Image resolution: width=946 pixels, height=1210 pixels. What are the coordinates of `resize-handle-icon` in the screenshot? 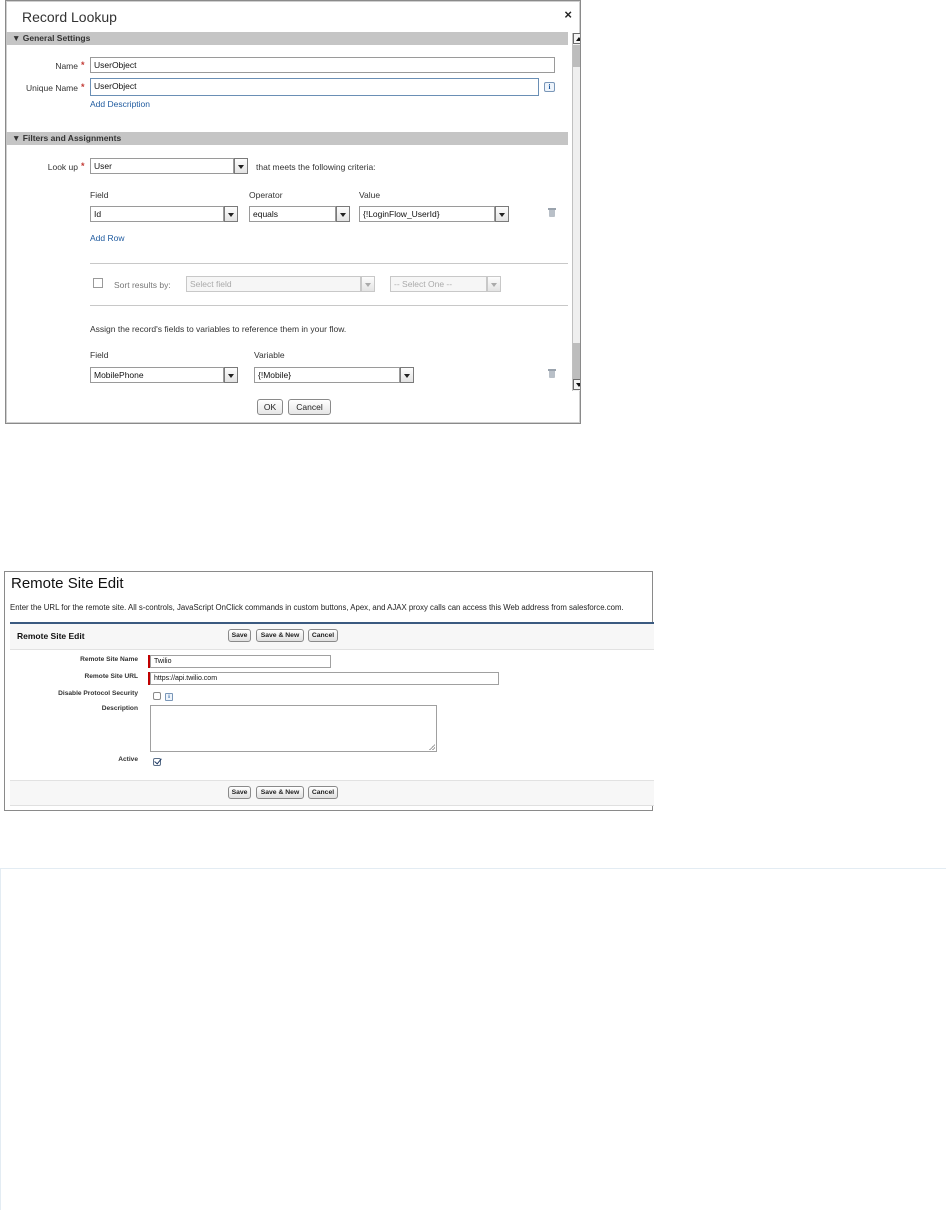 It's located at (432, 747).